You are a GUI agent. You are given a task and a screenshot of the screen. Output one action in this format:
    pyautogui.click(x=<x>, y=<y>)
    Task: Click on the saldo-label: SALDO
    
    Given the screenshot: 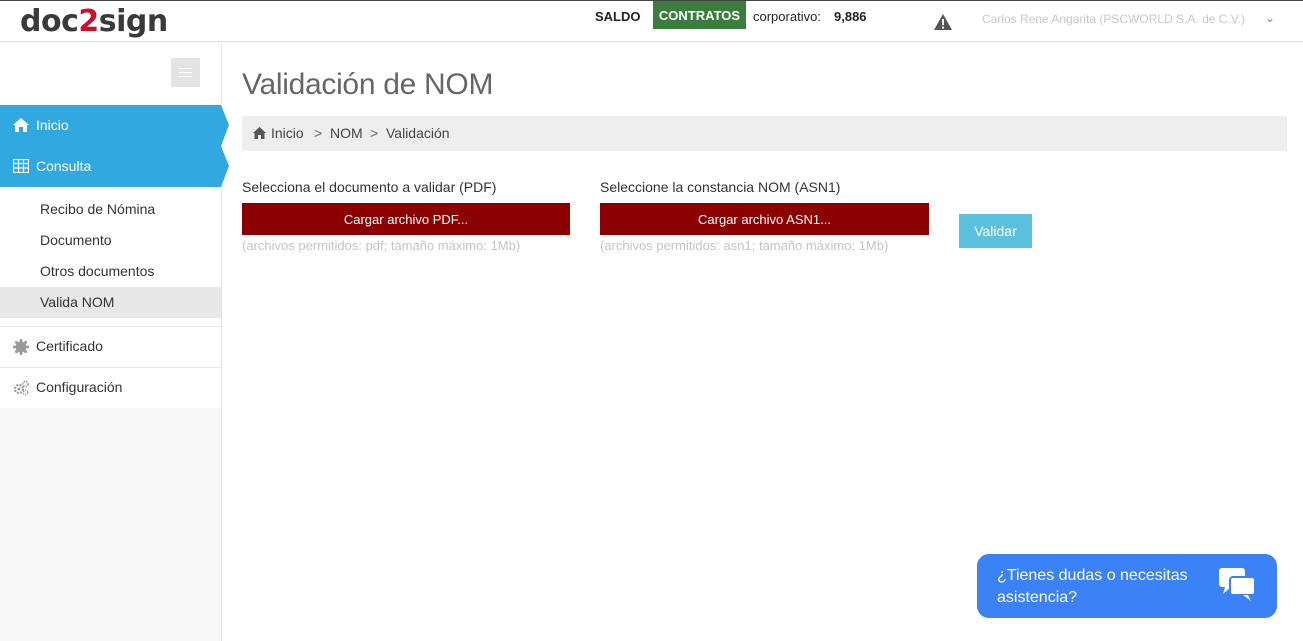 What is the action you would take?
    pyautogui.click(x=618, y=16)
    